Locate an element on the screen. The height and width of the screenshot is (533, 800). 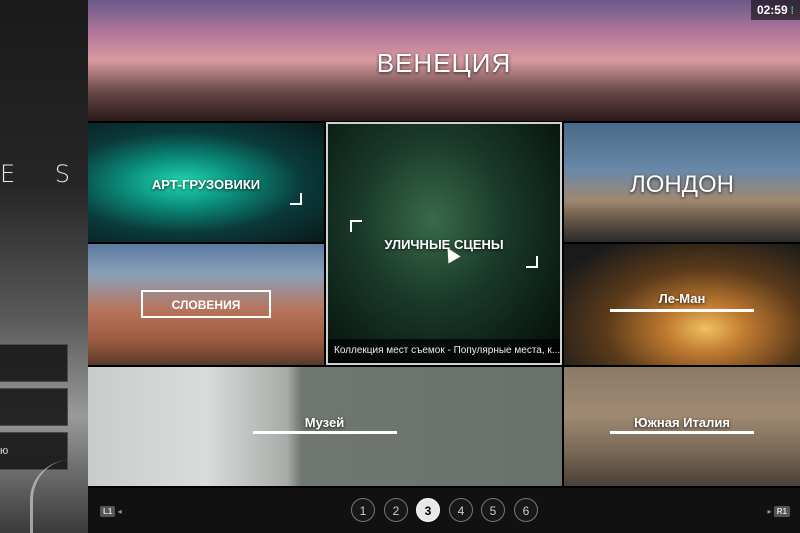
tile-london: ЛОНДОН is located at coordinates (682, 182).